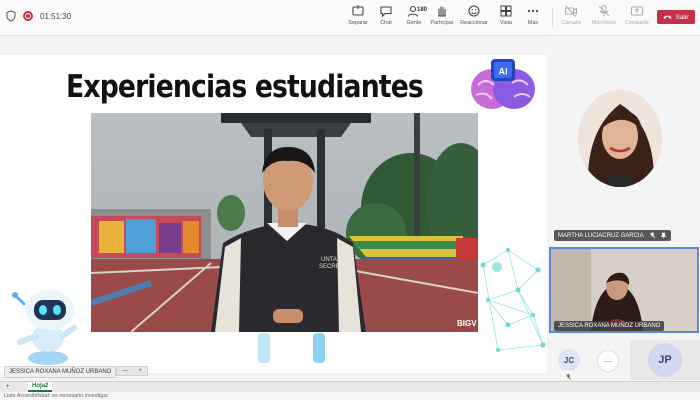 The image size is (700, 400). What do you see at coordinates (604, 18) in the screenshot?
I see `microphone-button: Micrófono` at bounding box center [604, 18].